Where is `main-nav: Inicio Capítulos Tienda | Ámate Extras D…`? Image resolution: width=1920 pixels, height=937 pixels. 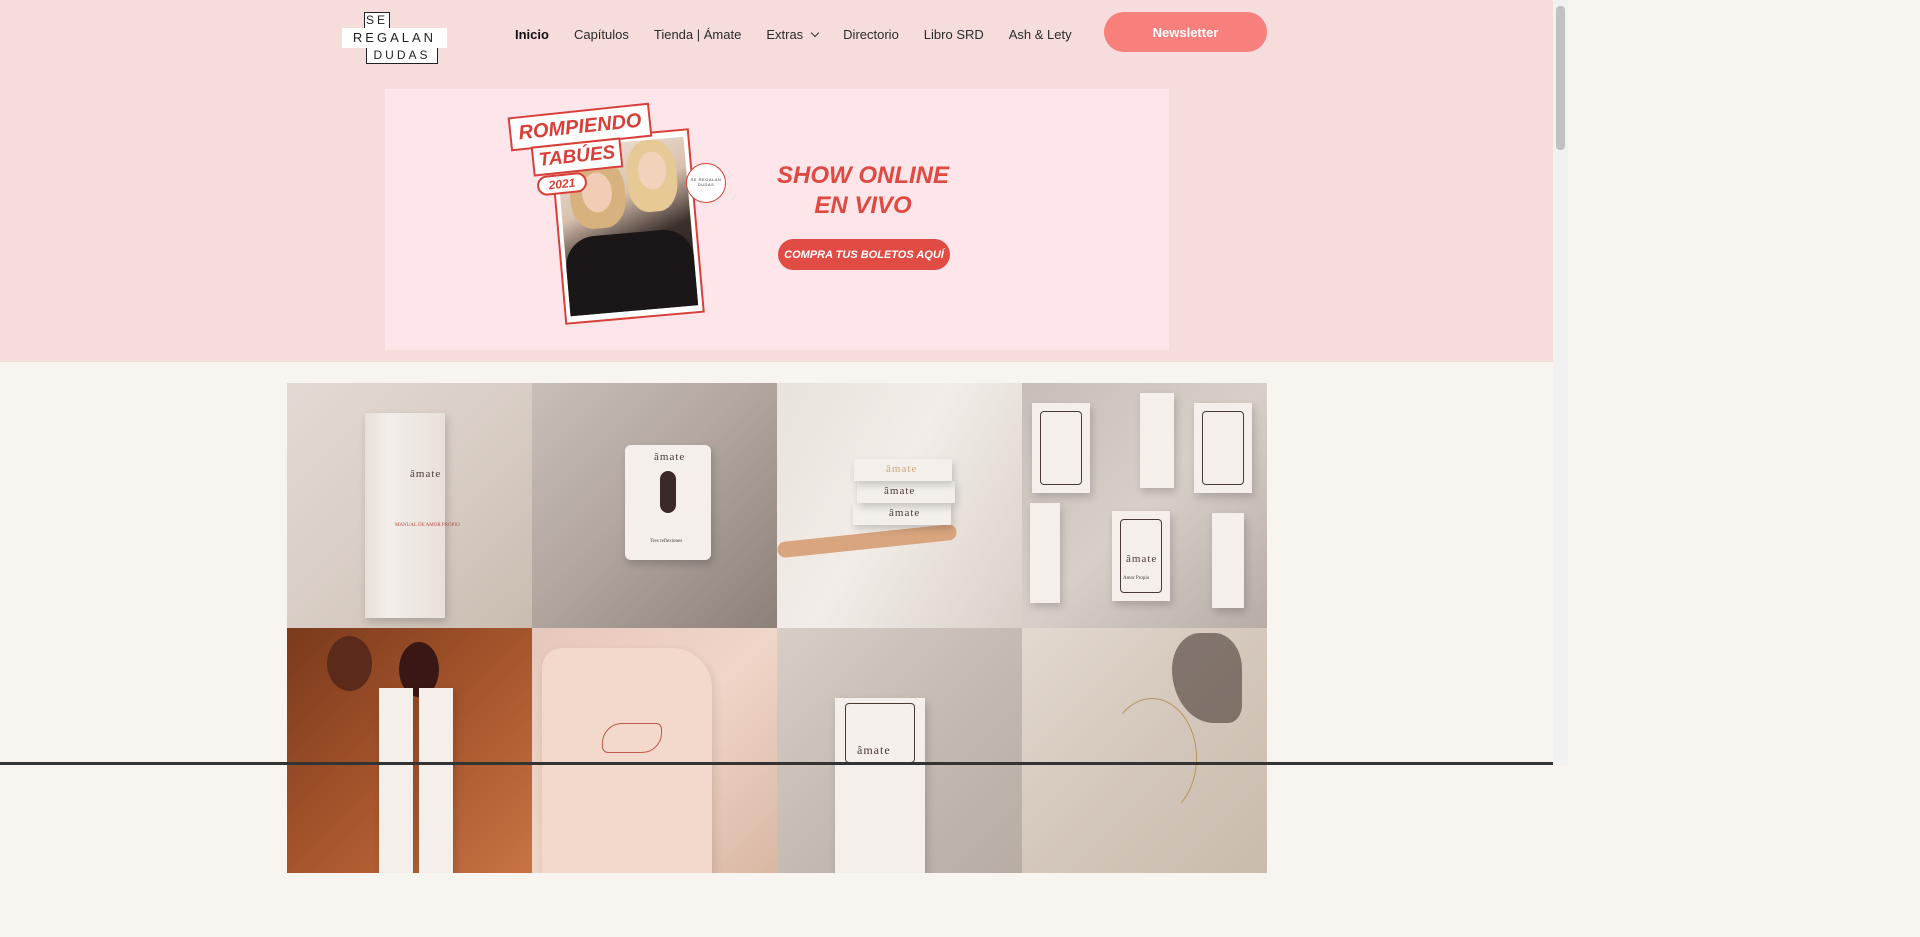 main-nav: Inicio Capítulos Tienda | Ámate Extras D… is located at coordinates (806, 34).